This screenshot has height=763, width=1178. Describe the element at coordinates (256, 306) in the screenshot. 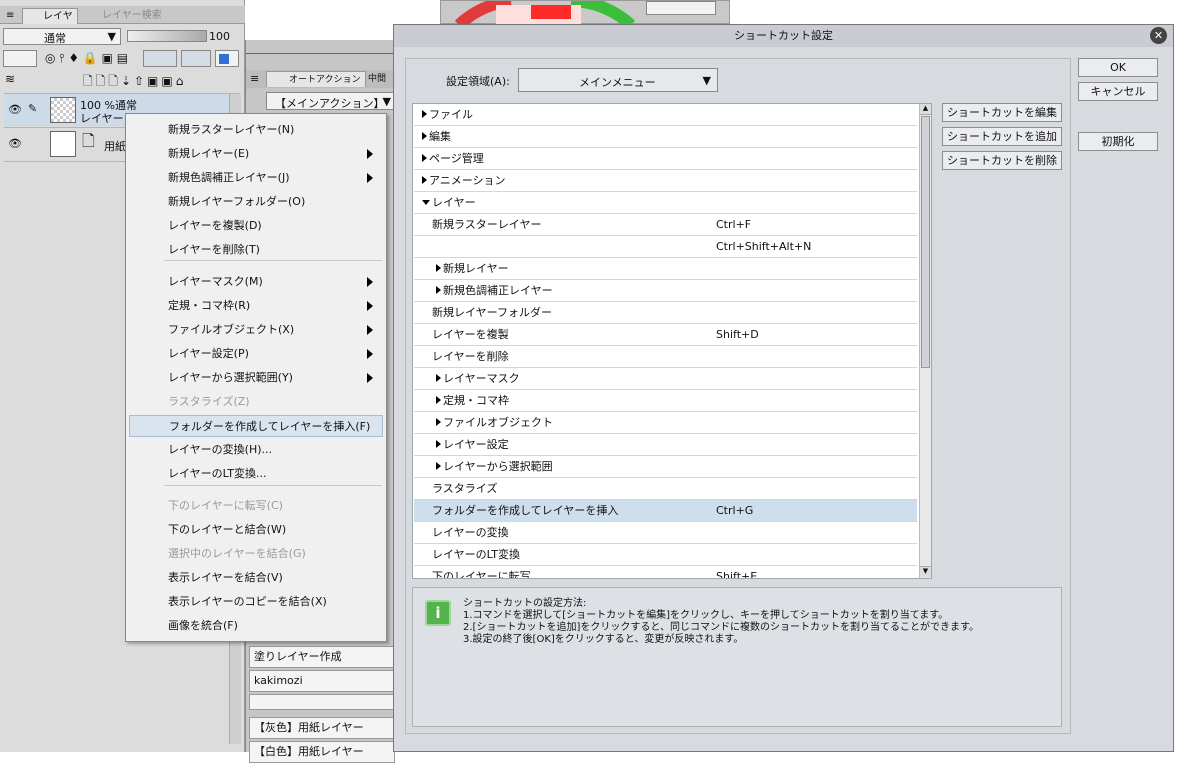

I see `context-menu-item: 定規・コマ枠(R)` at that location.